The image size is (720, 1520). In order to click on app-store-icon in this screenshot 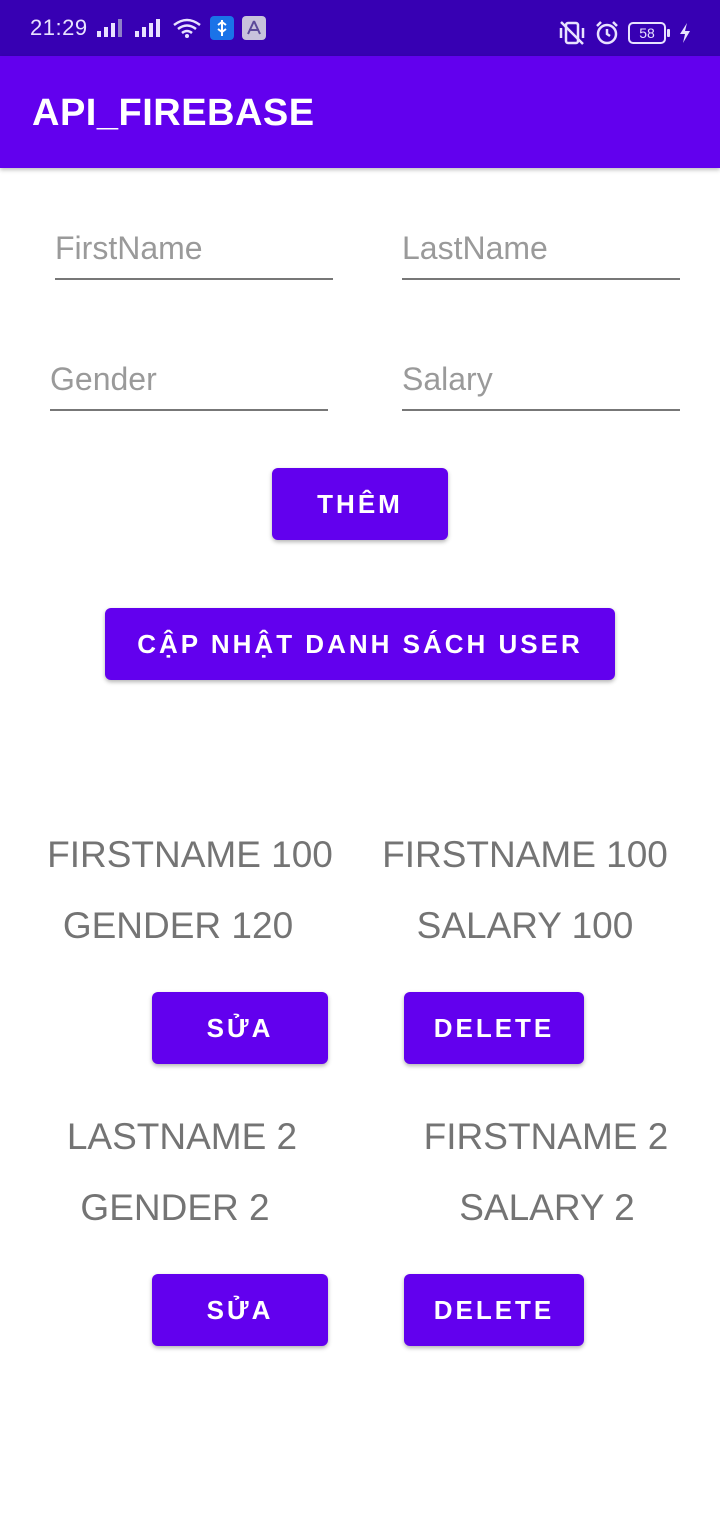, I will do `click(253, 28)`.